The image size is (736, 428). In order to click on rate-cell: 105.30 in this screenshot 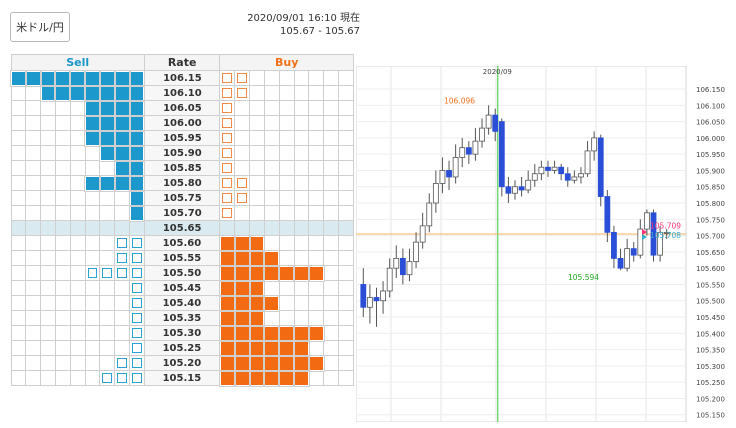, I will do `click(182, 333)`.